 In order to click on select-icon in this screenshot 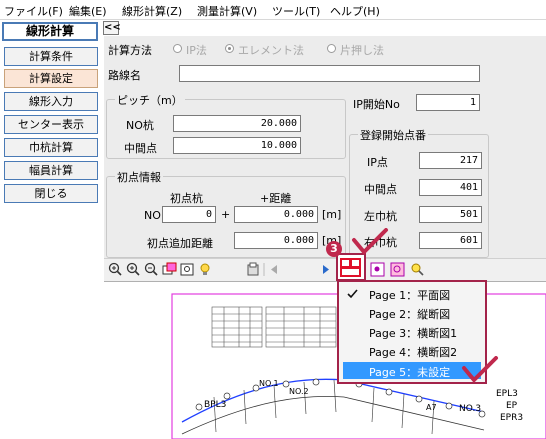, I will do `click(397, 269)`.